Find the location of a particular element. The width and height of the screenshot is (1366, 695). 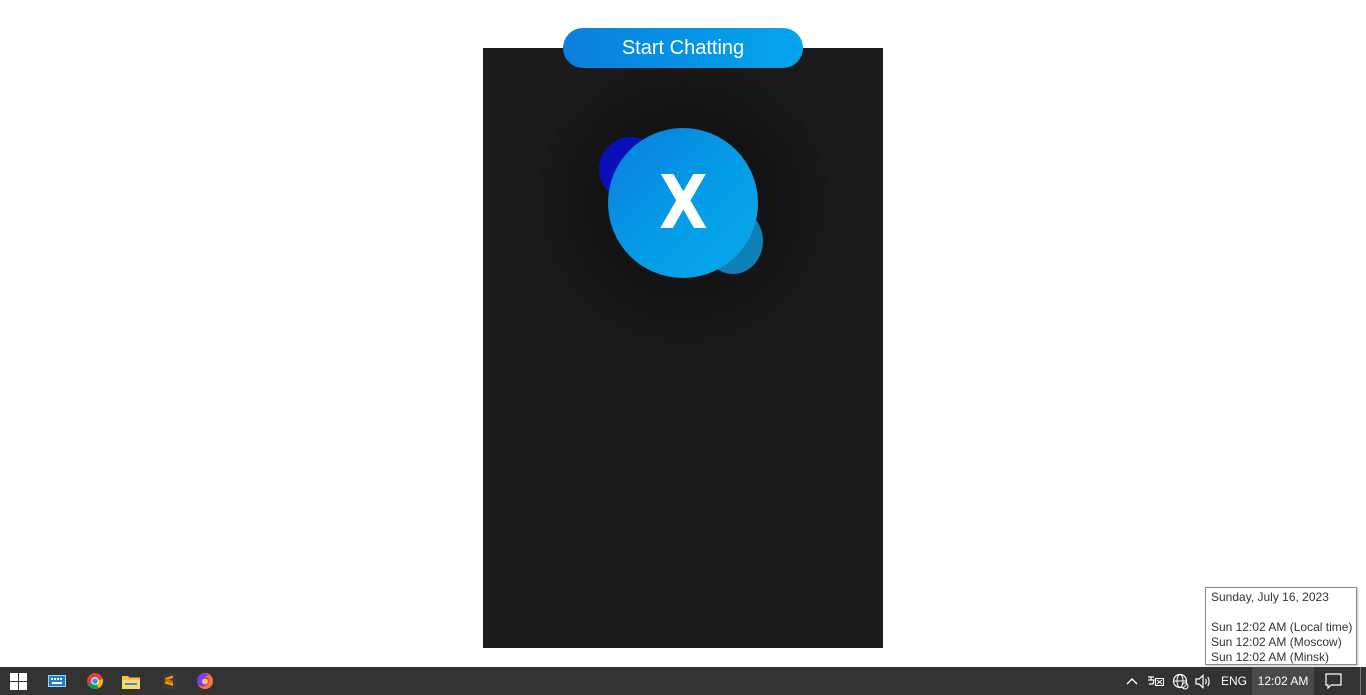

flyout-zone-local: Sun 12:02 AM (Local time) is located at coordinates (1282, 627).